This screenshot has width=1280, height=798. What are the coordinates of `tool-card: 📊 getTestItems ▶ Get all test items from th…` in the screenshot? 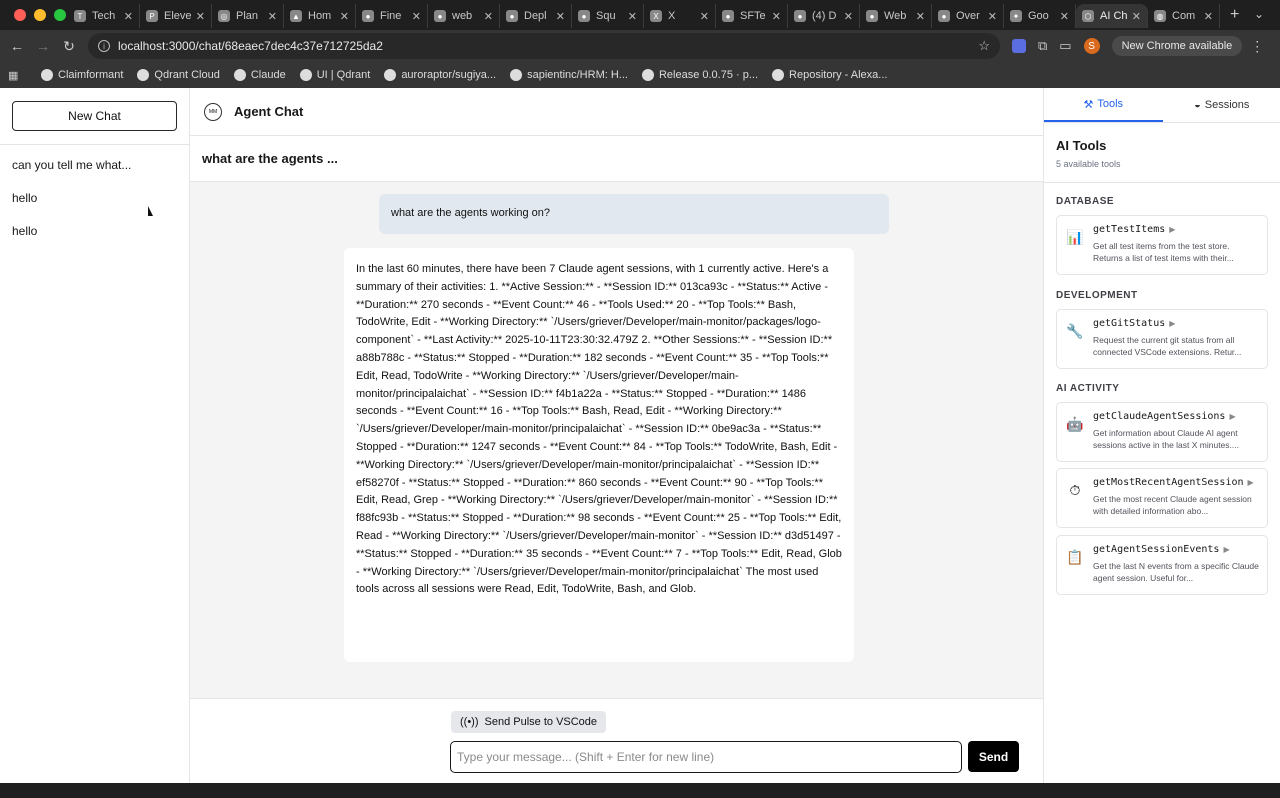 It's located at (1162, 245).